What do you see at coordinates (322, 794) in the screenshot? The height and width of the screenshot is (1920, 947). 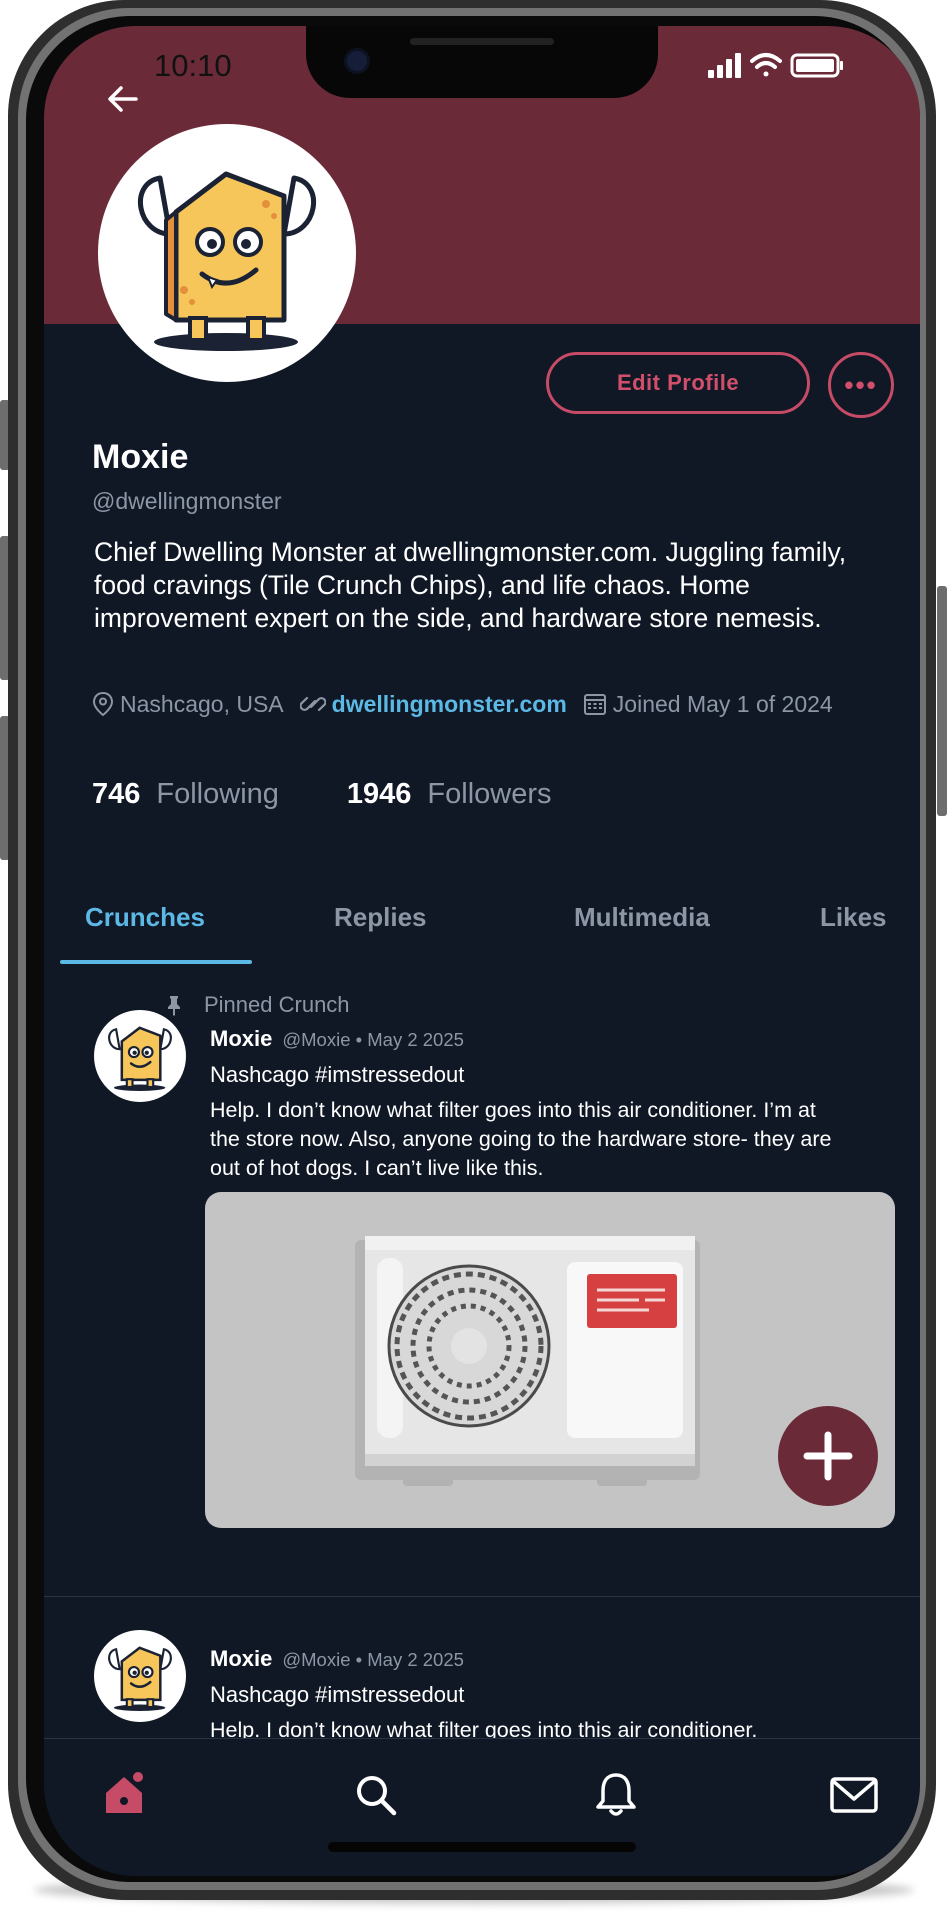 I see `follow-stats: 746 Following 1946 Followers` at bounding box center [322, 794].